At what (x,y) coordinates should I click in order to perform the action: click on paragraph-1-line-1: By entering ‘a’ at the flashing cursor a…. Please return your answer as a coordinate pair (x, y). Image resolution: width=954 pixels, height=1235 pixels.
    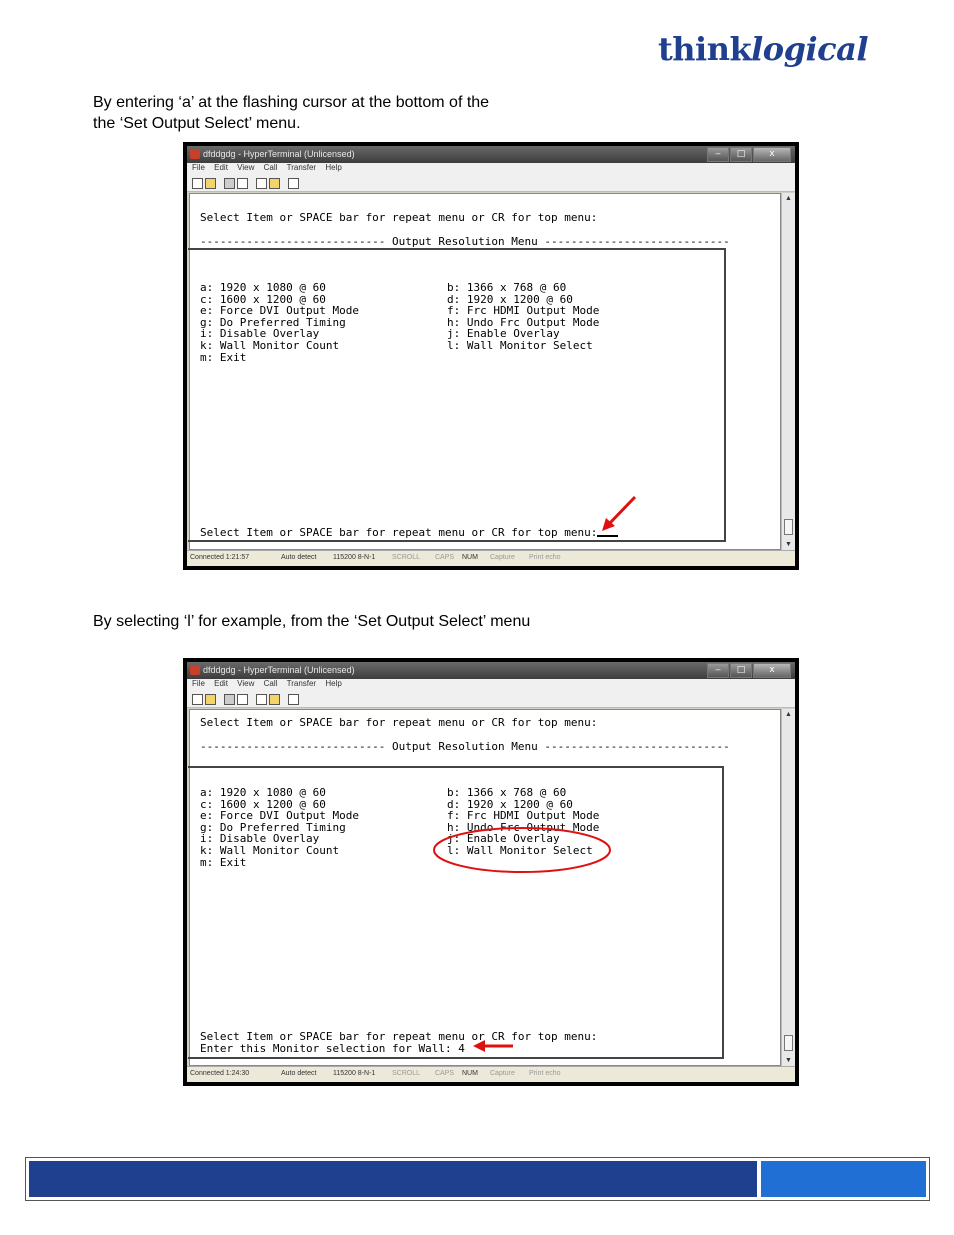
    Looking at the image, I should click on (291, 102).